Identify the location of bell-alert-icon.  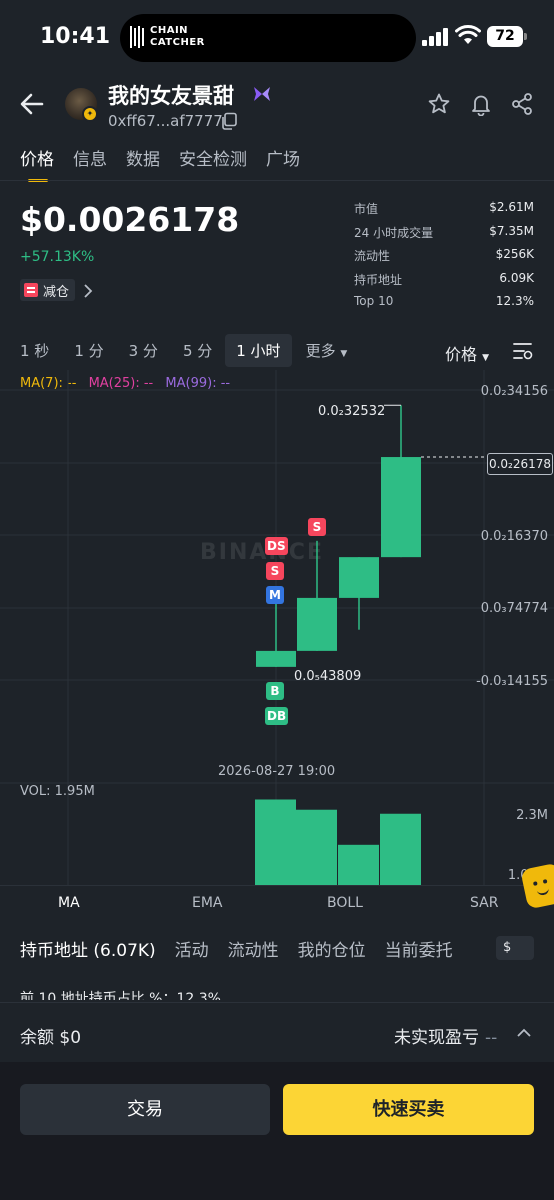
(481, 104).